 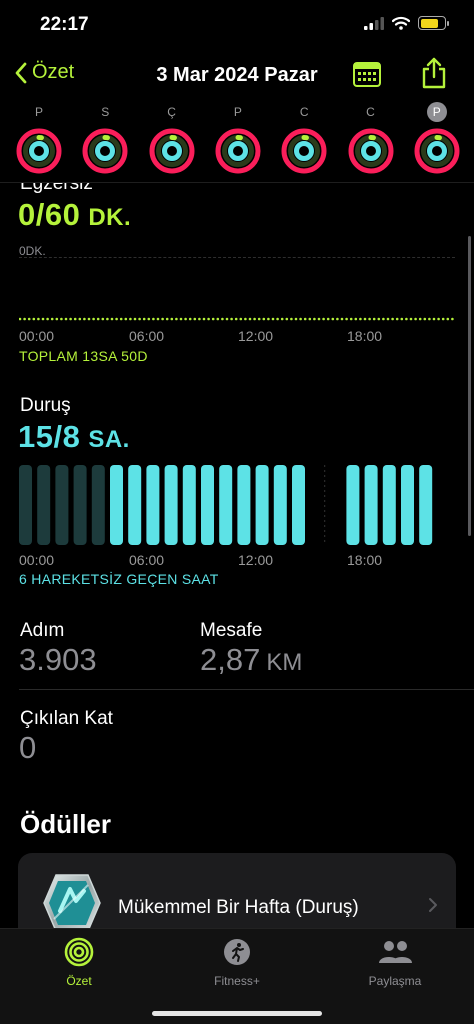 I want to click on share-button, so click(x=434, y=75).